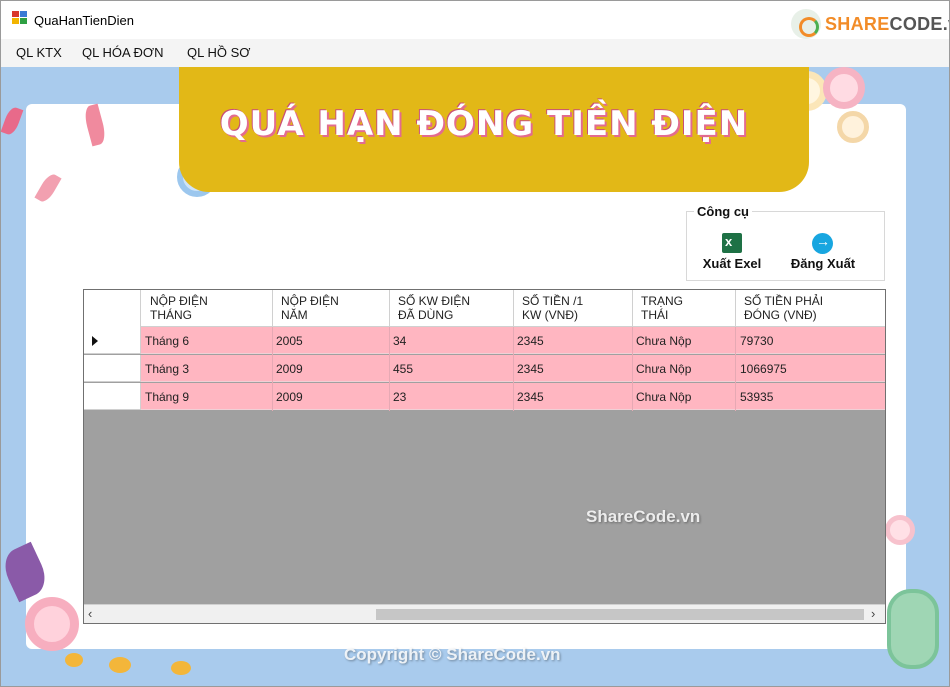 This screenshot has width=950, height=687. Describe the element at coordinates (662, 308) in the screenshot. I see `column-header-status: TRẠNG THÁI` at that location.